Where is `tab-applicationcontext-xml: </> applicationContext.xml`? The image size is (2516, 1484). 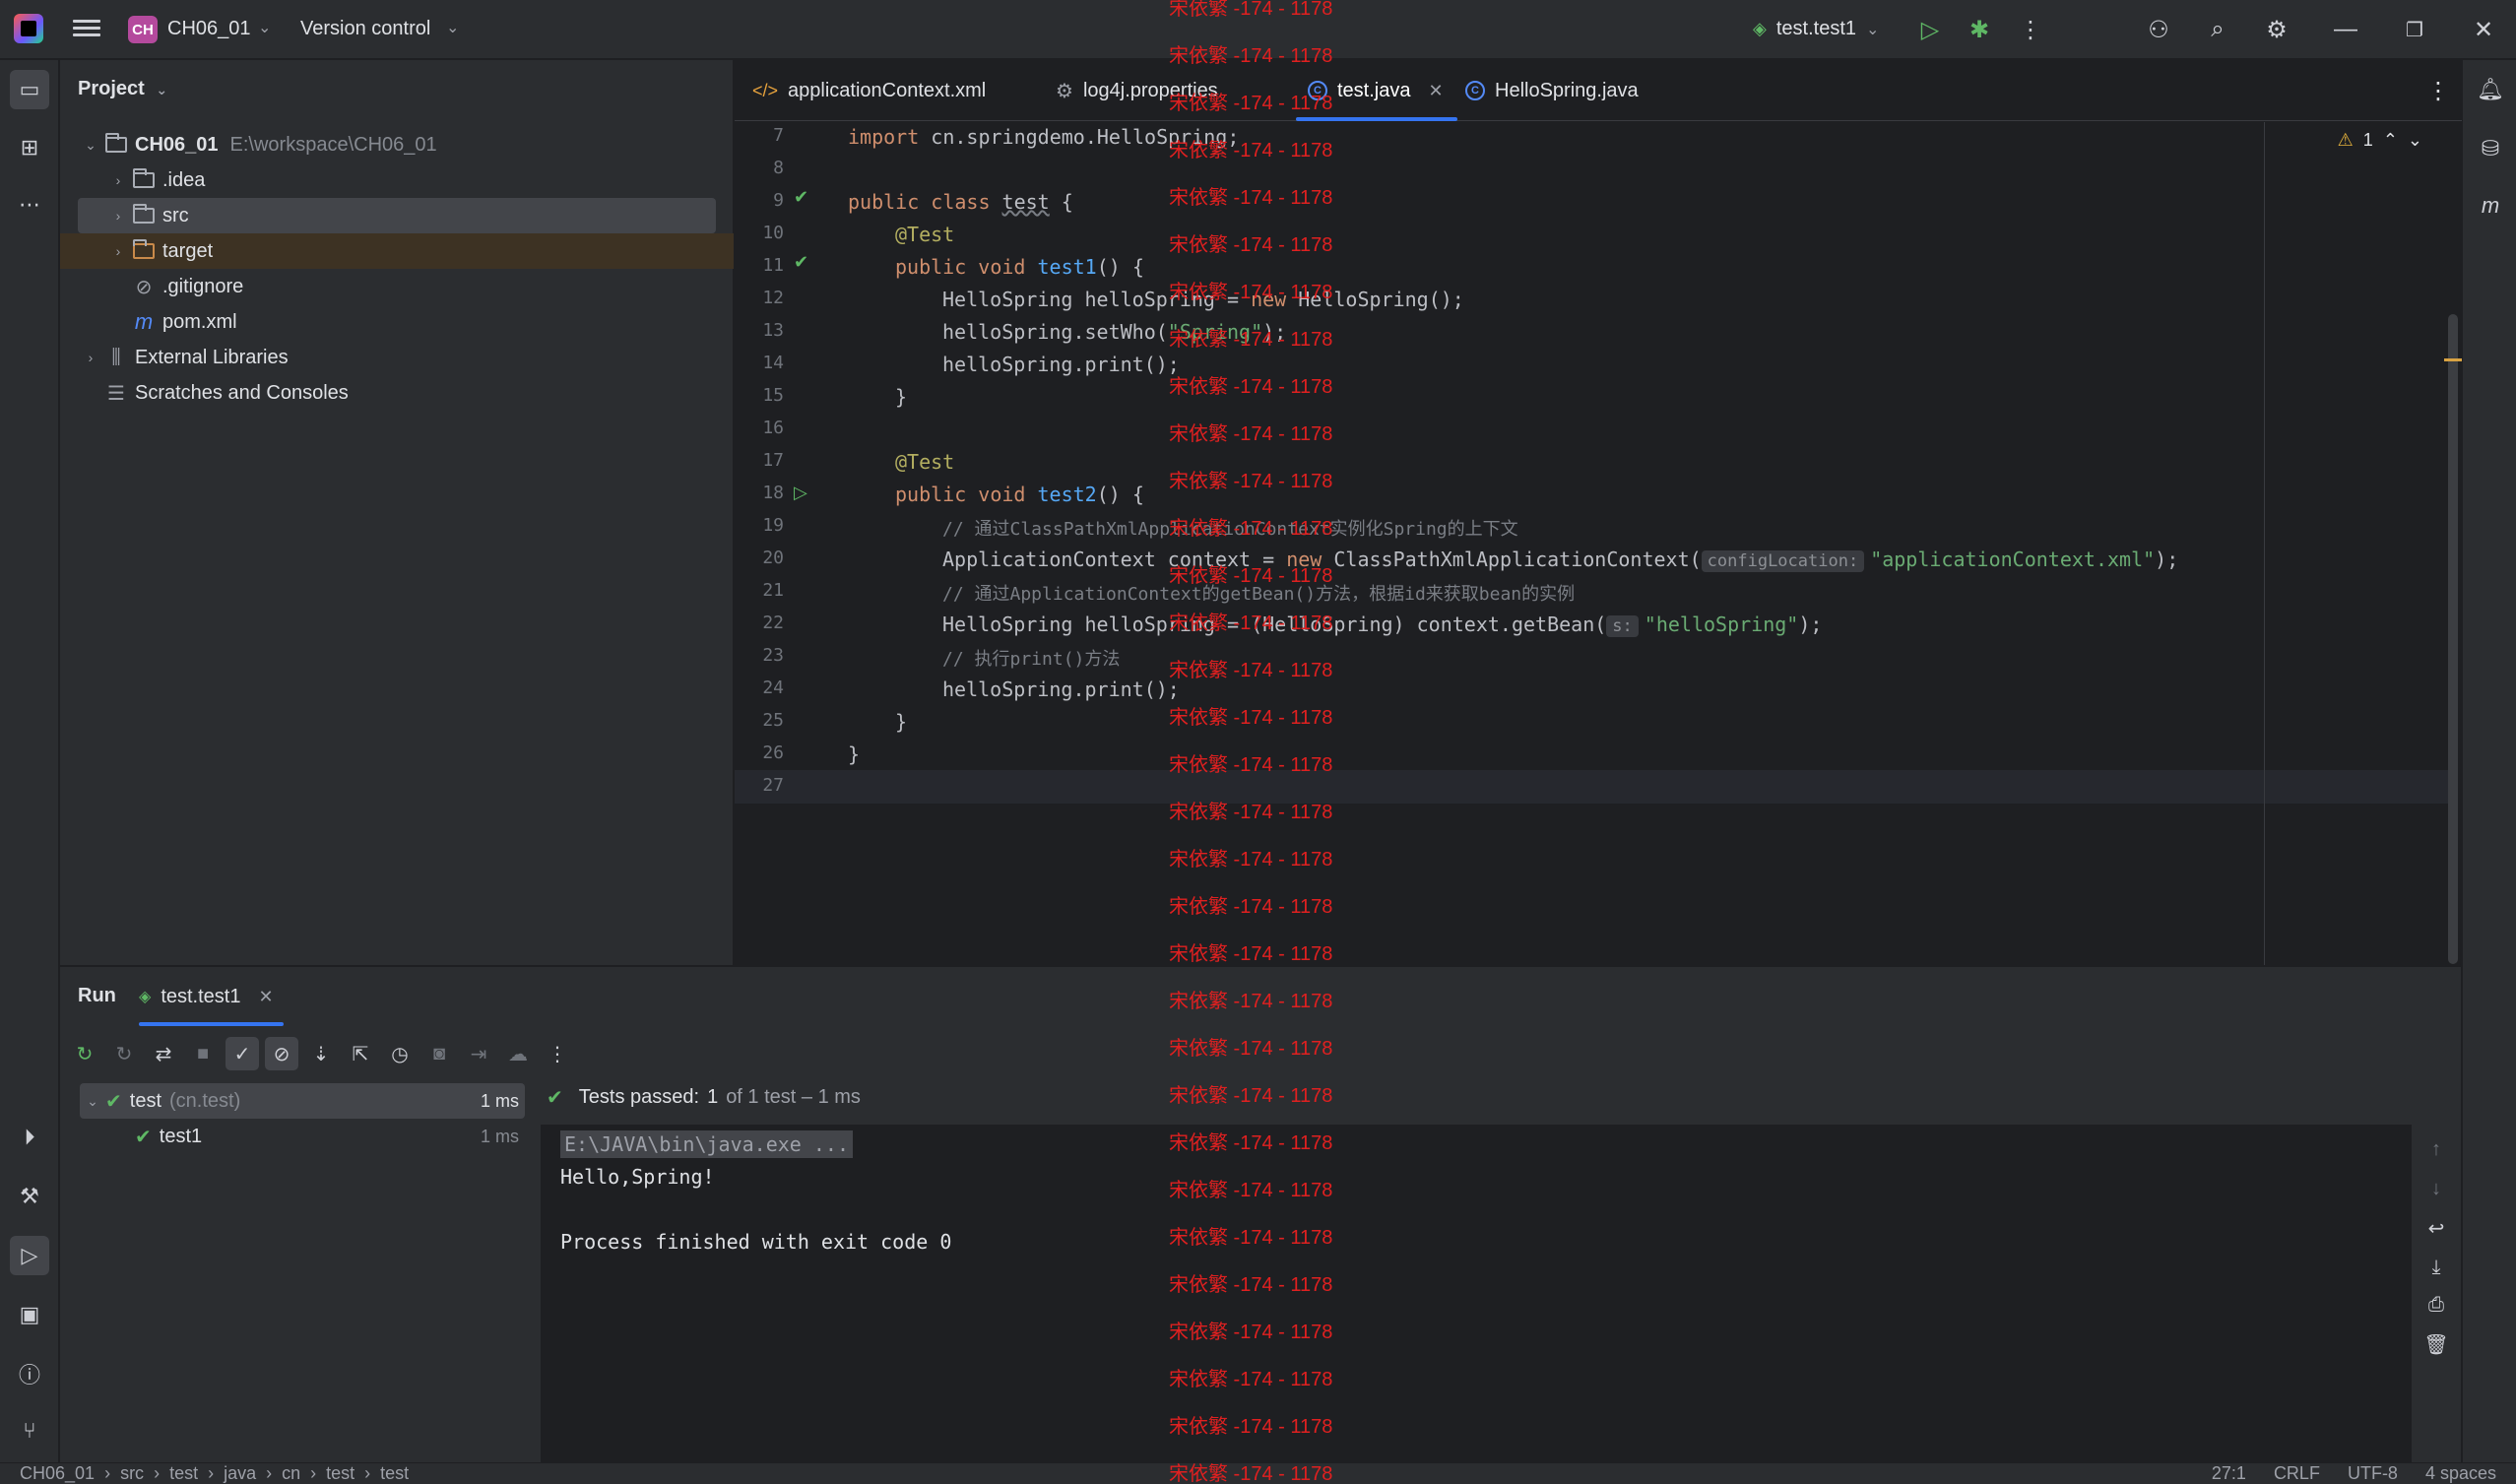 tab-applicationcontext-xml: </> applicationContext.xml is located at coordinates (869, 90).